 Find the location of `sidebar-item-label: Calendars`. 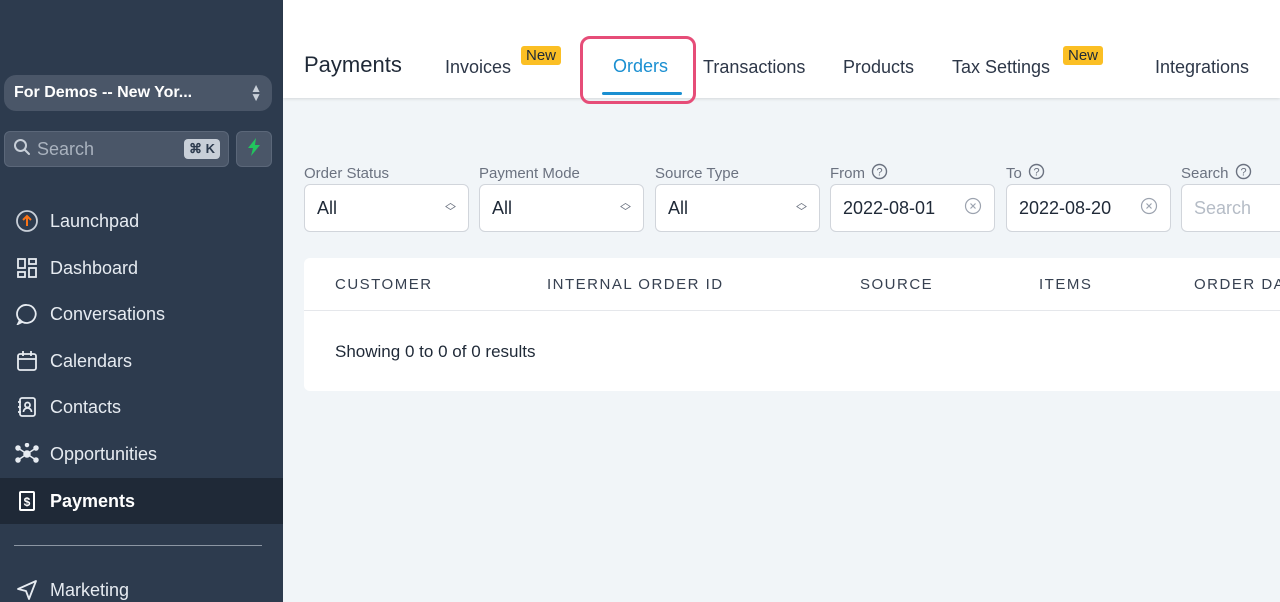

sidebar-item-label: Calendars is located at coordinates (91, 360).